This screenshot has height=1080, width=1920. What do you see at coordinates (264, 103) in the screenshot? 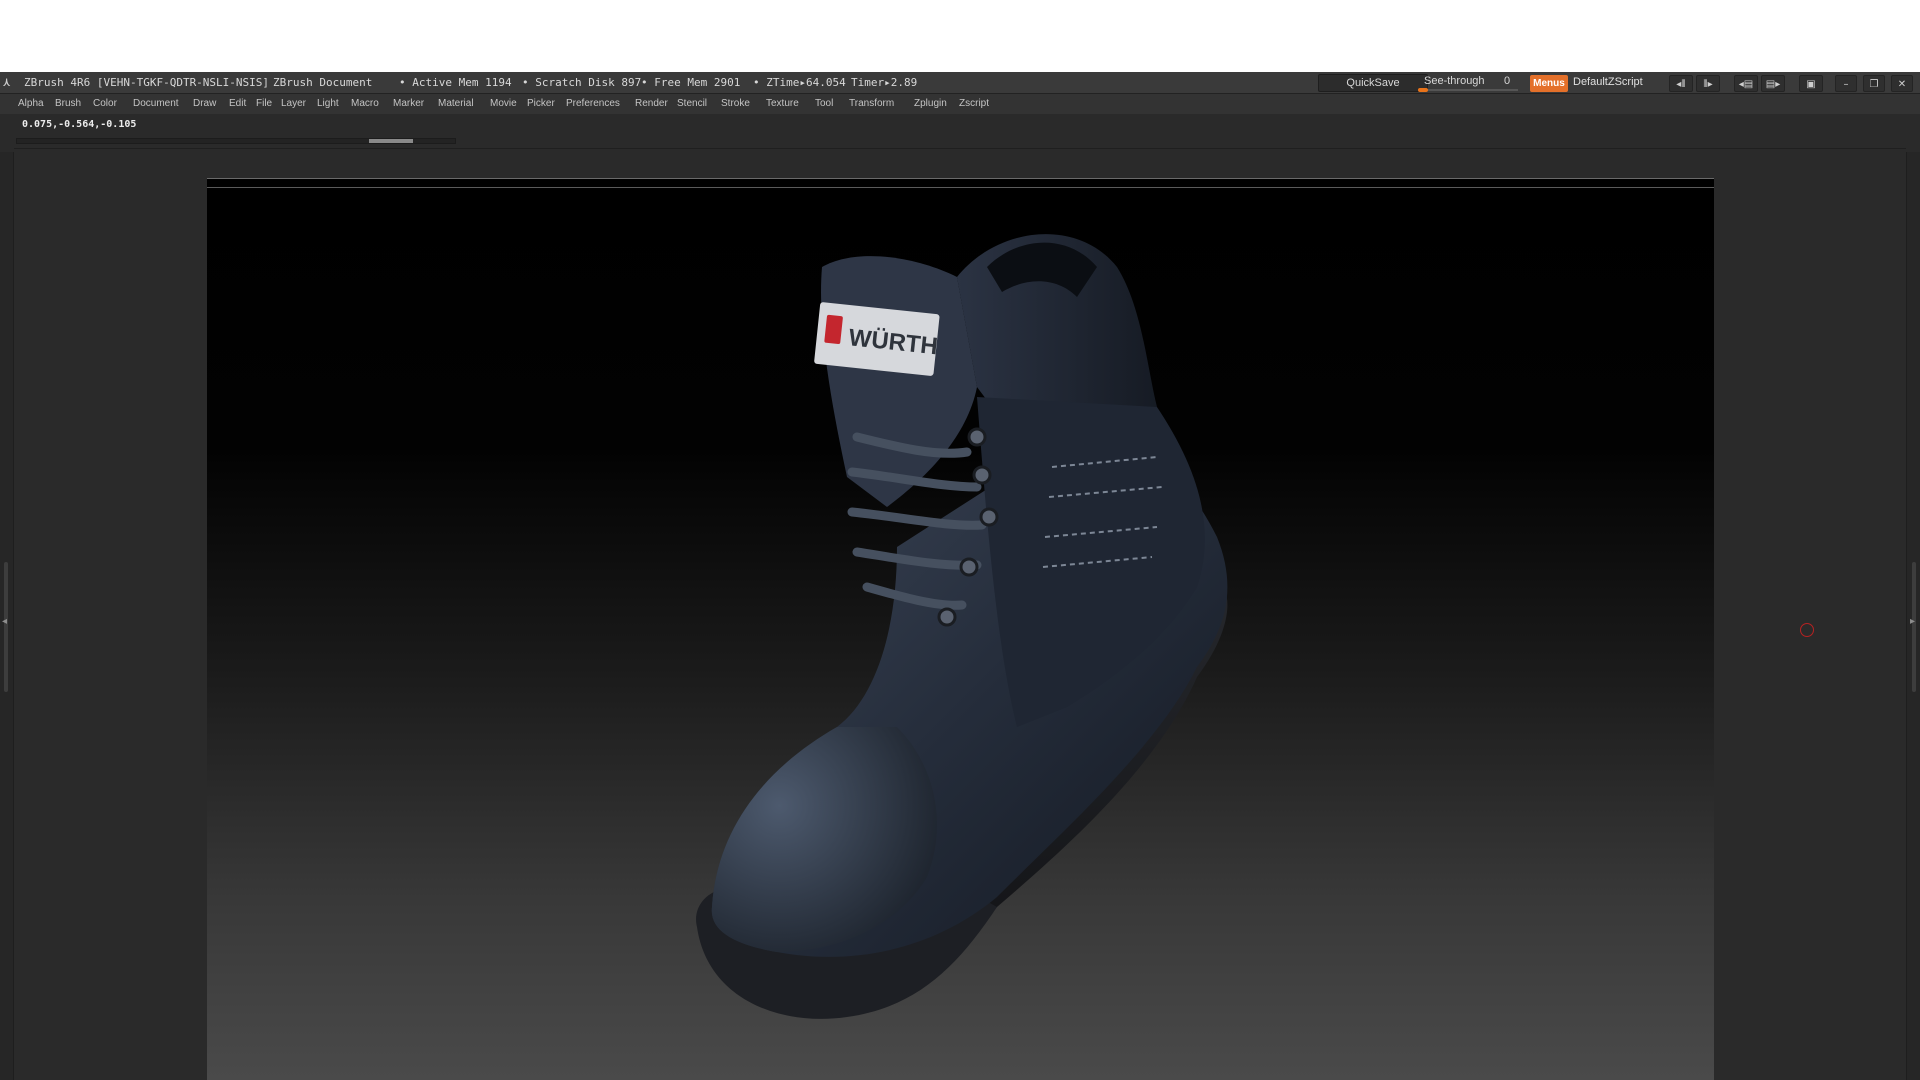
I see `menu-file: File` at bounding box center [264, 103].